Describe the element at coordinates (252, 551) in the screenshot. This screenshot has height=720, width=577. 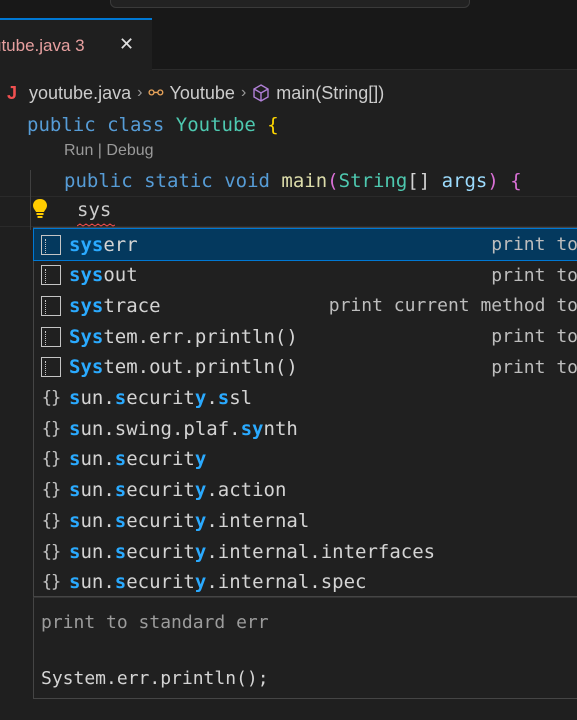
I see `suggestion-label: sun.security.internal.interfaces` at that location.